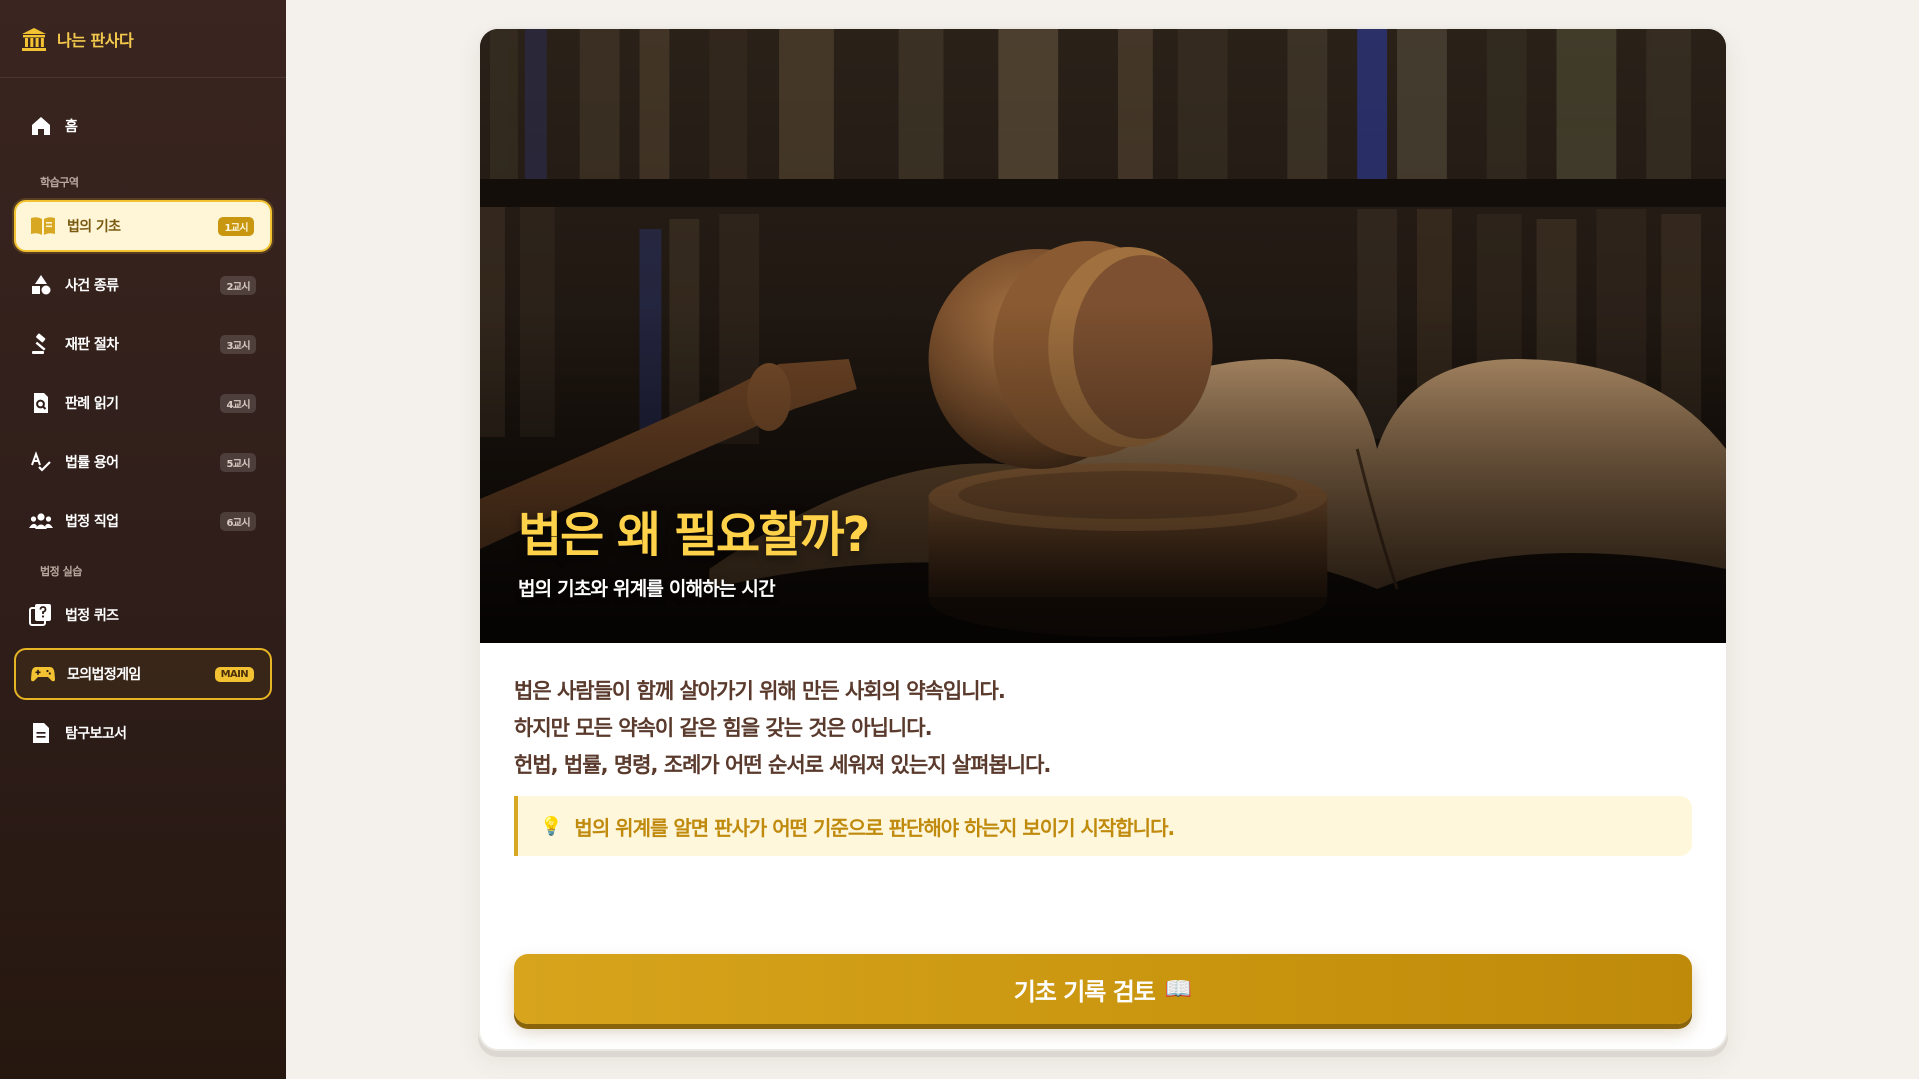 The image size is (1919, 1079). I want to click on lesson-paragraph: 하지만 모든 약속이 같은 힘을 갖는 것은 아닙니다., so click(723, 728).